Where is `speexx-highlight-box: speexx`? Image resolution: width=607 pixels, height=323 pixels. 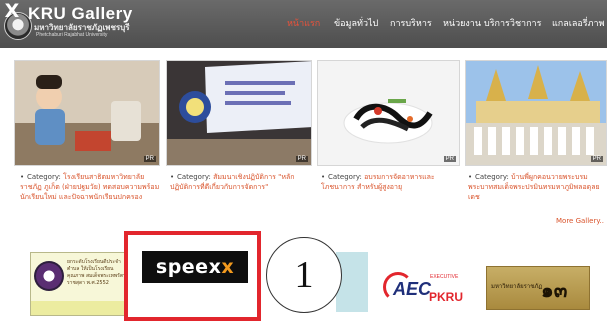
speexx-highlight-box: speexx is located at coordinates (192, 276).